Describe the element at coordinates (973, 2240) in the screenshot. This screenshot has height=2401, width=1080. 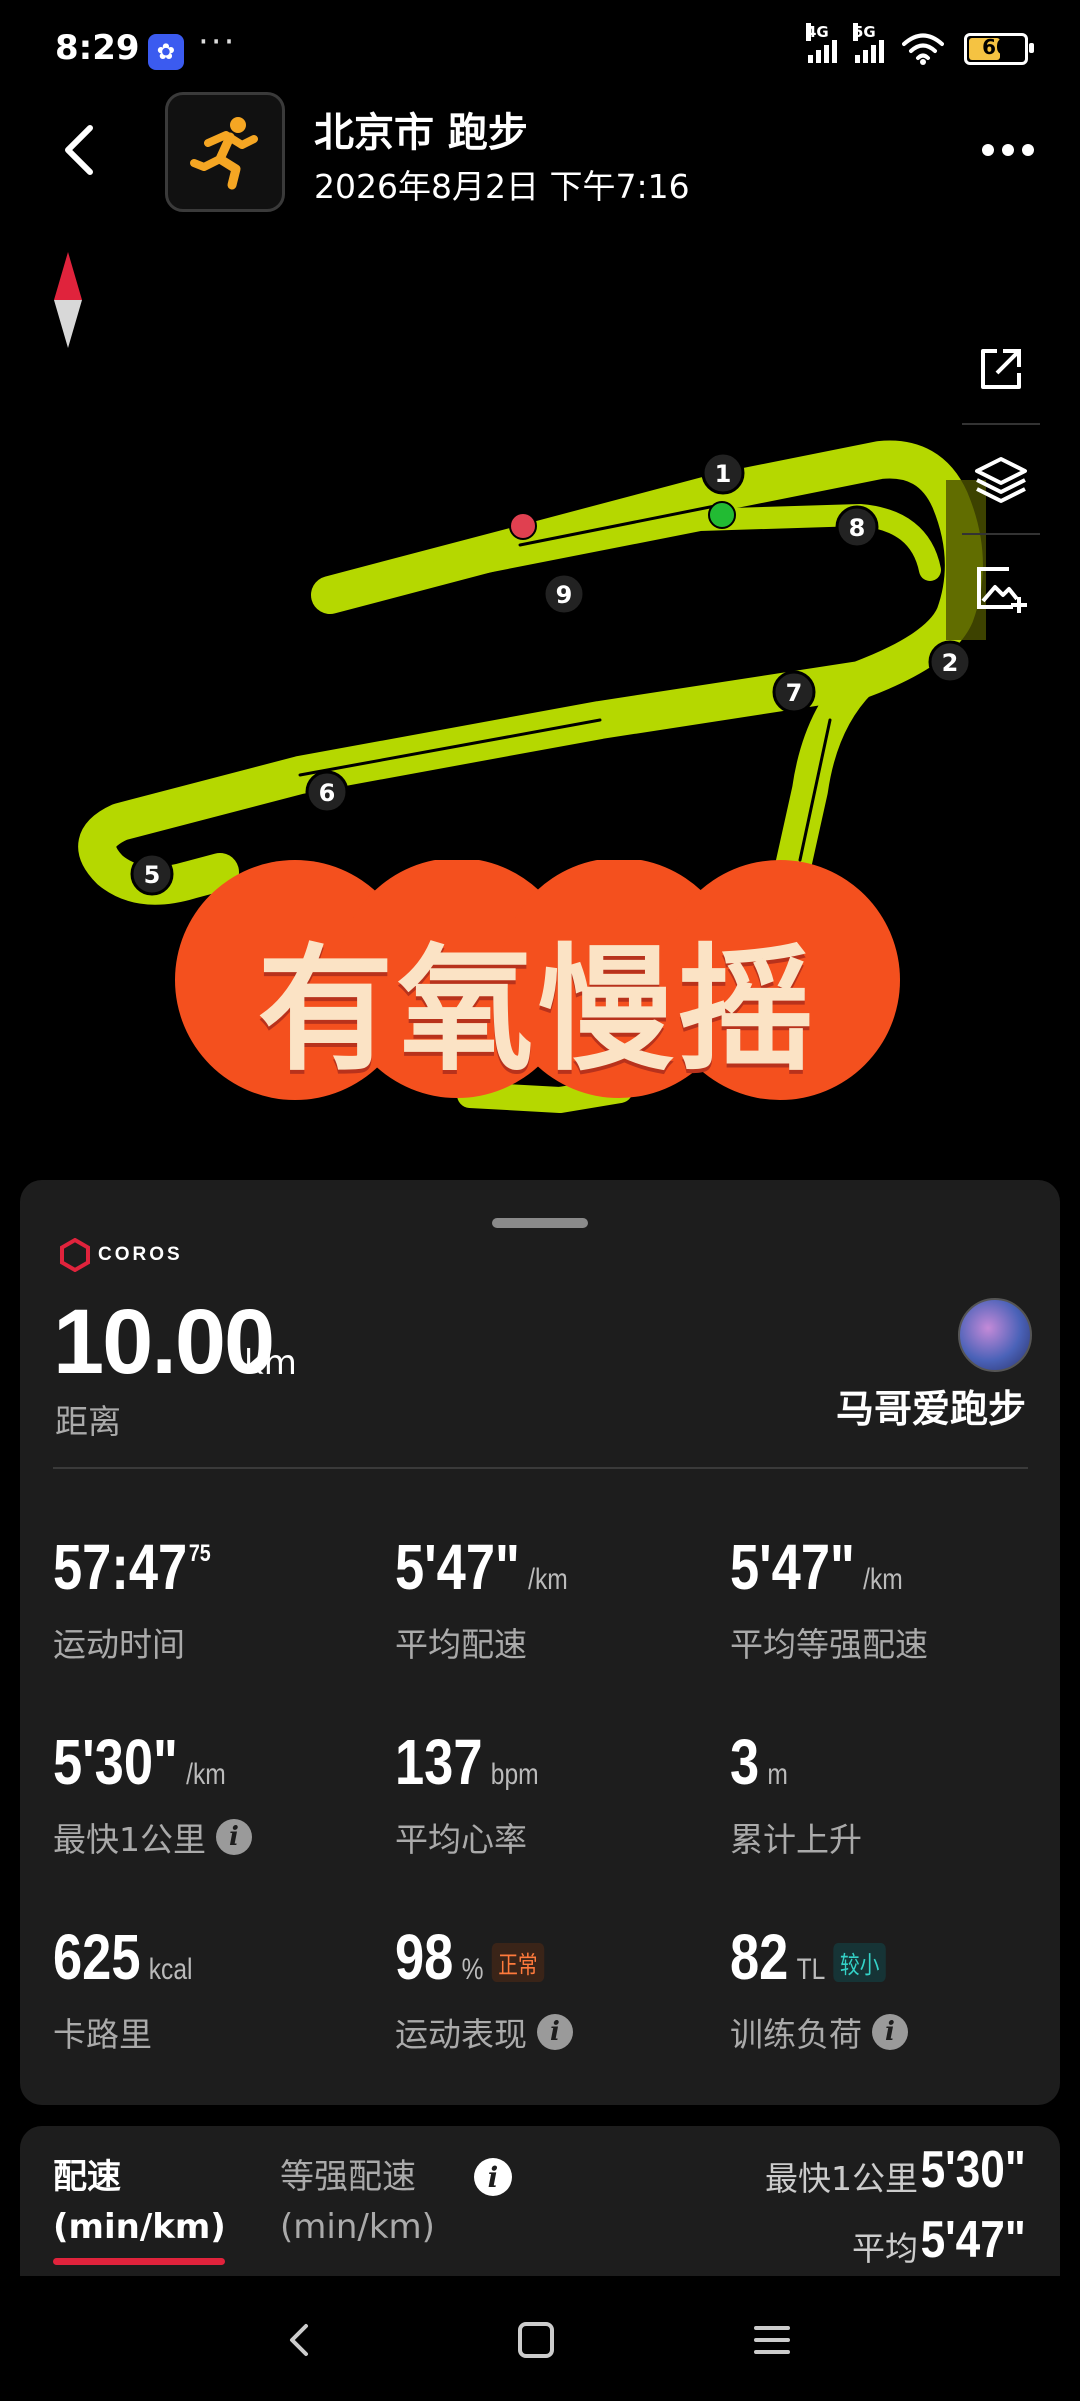
I see `average-pace-value: 5'47"` at that location.